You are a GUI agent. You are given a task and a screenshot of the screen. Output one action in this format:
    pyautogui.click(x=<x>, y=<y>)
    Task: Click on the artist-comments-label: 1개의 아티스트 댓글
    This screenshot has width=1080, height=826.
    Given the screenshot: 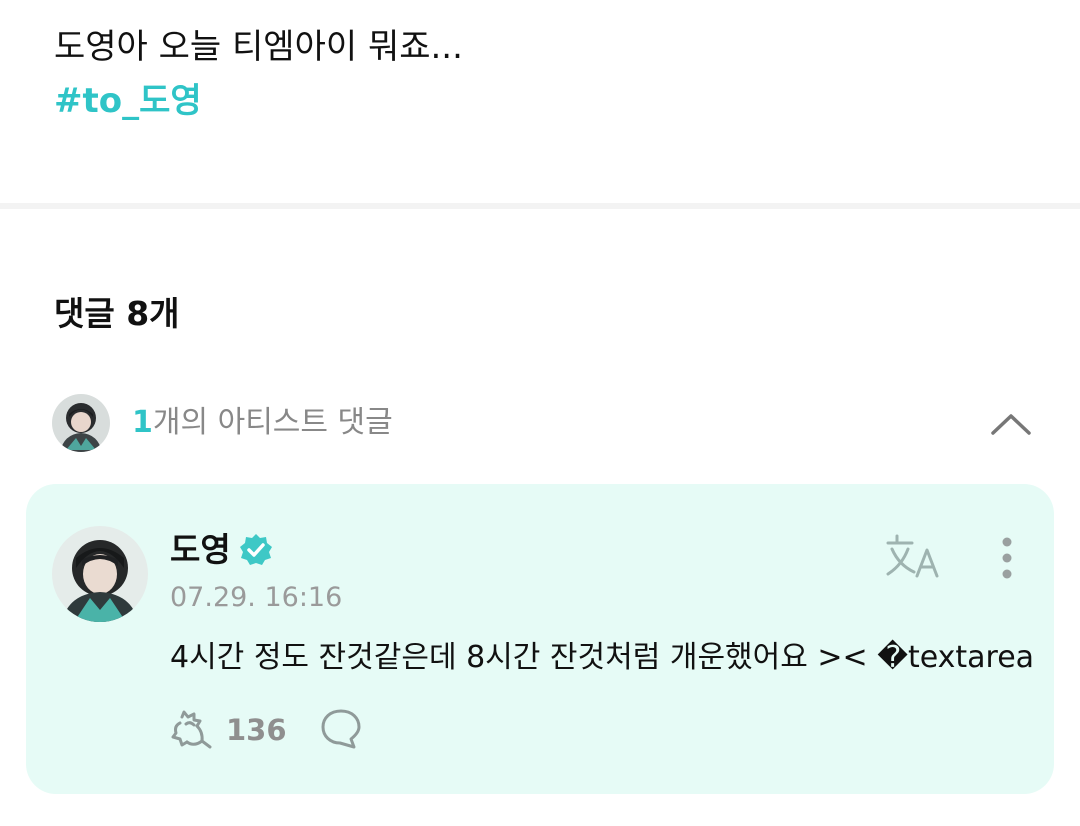 What is the action you would take?
    pyautogui.click(x=262, y=423)
    